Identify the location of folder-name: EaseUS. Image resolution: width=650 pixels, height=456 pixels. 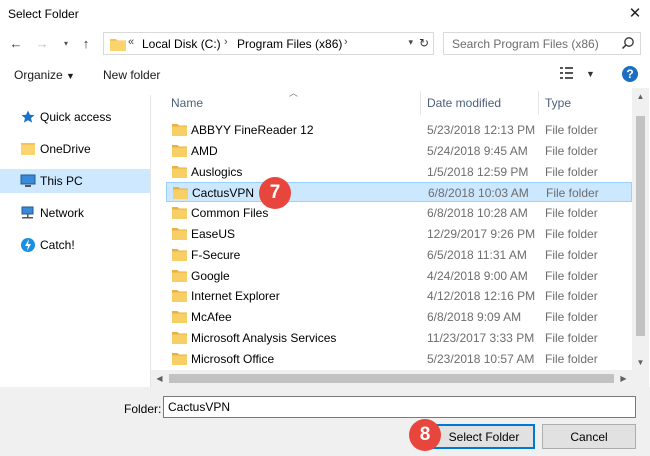
(213, 234).